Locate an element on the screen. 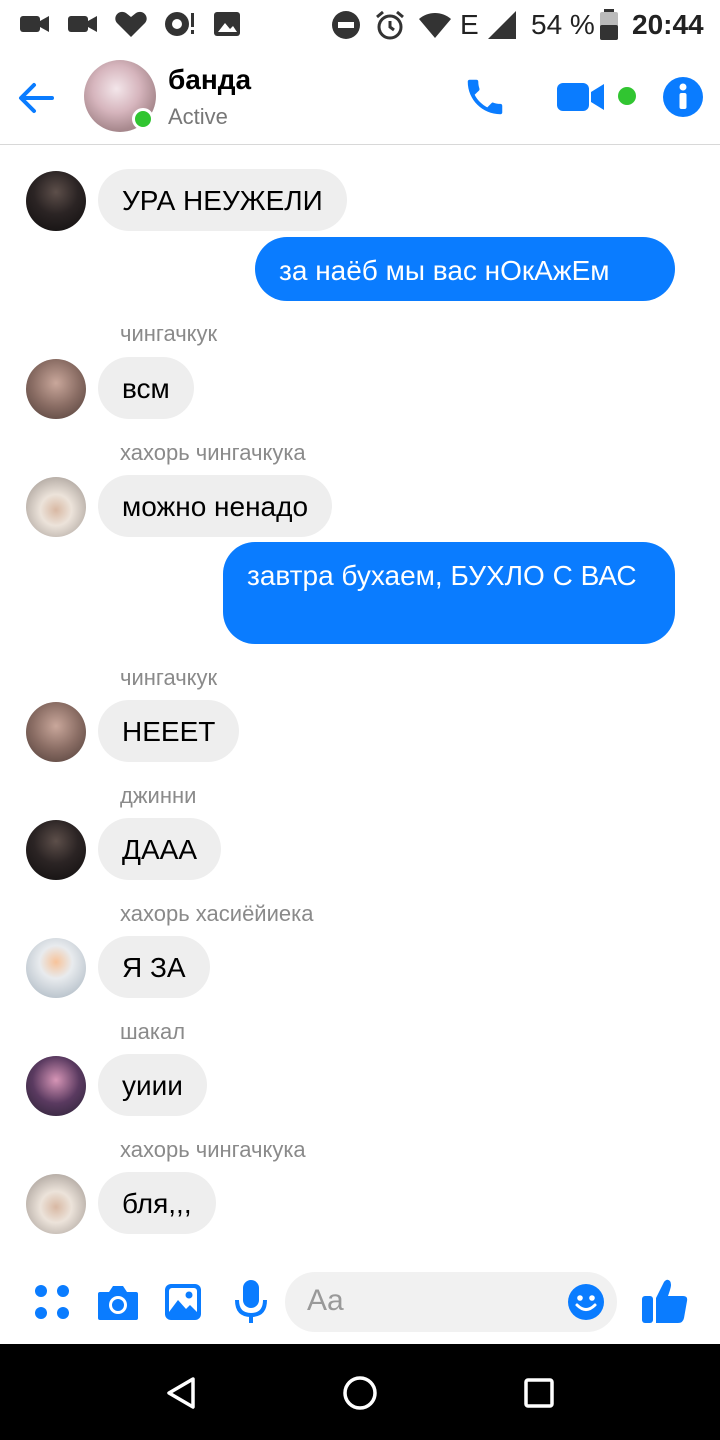 The image size is (720, 1440). battery-percent: 54 % is located at coordinates (563, 24).